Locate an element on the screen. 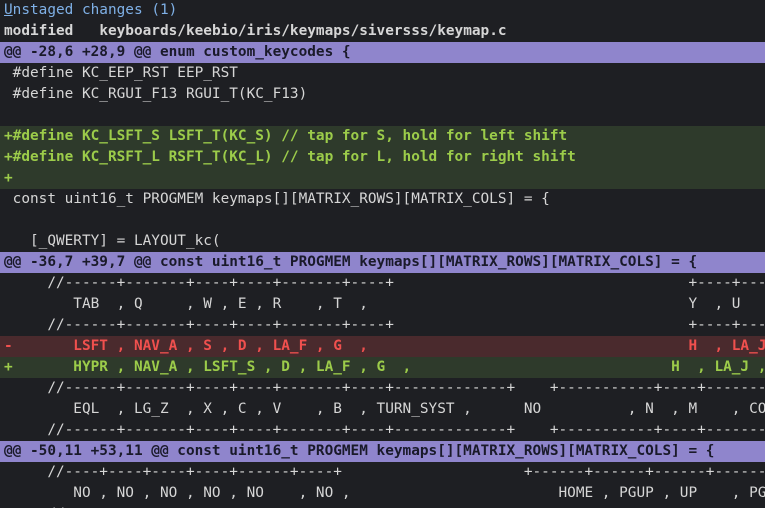  header-first-letter: U is located at coordinates (8, 10).